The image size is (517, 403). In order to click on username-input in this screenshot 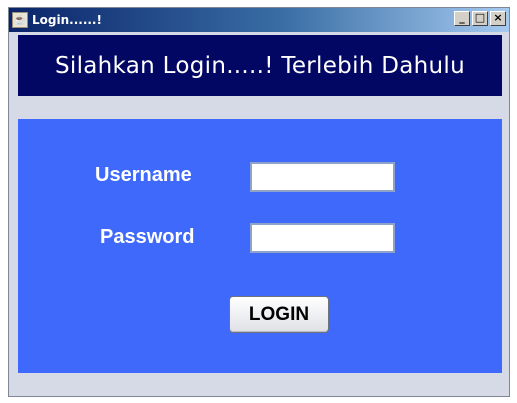, I will do `click(322, 177)`.